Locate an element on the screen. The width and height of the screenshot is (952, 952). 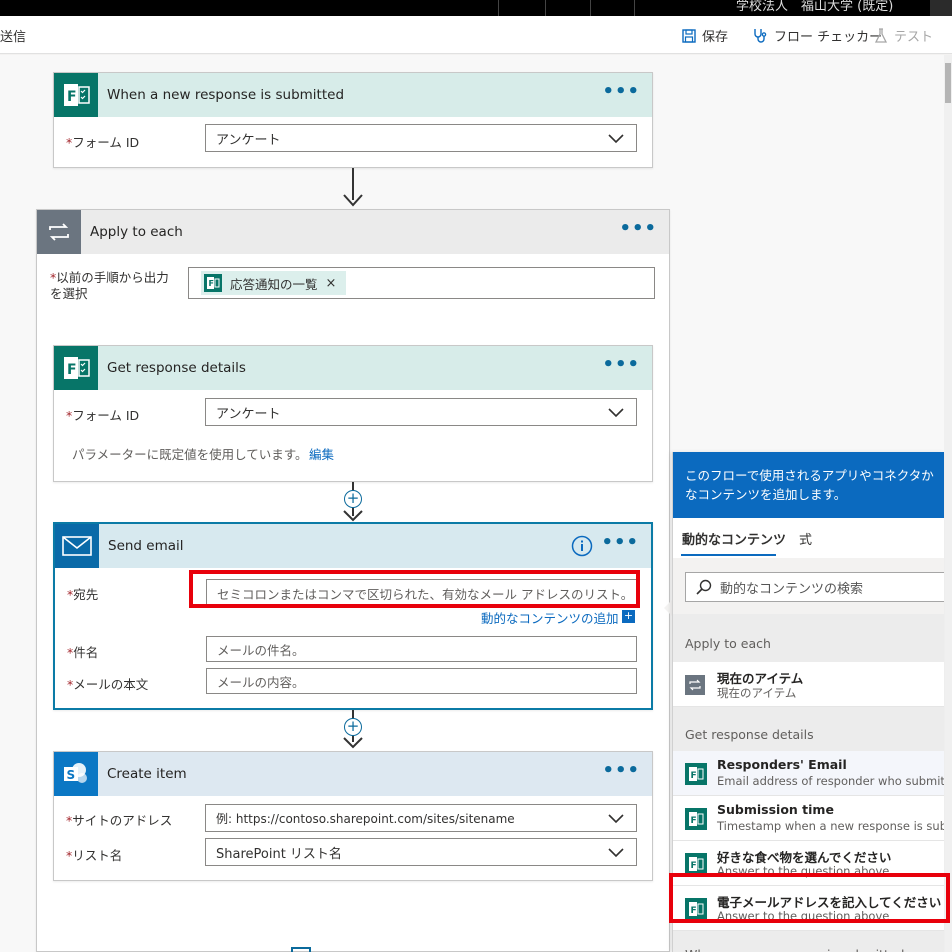
dynamic-content-search-input: 動的なコンテンツの検索 is located at coordinates (814, 587).